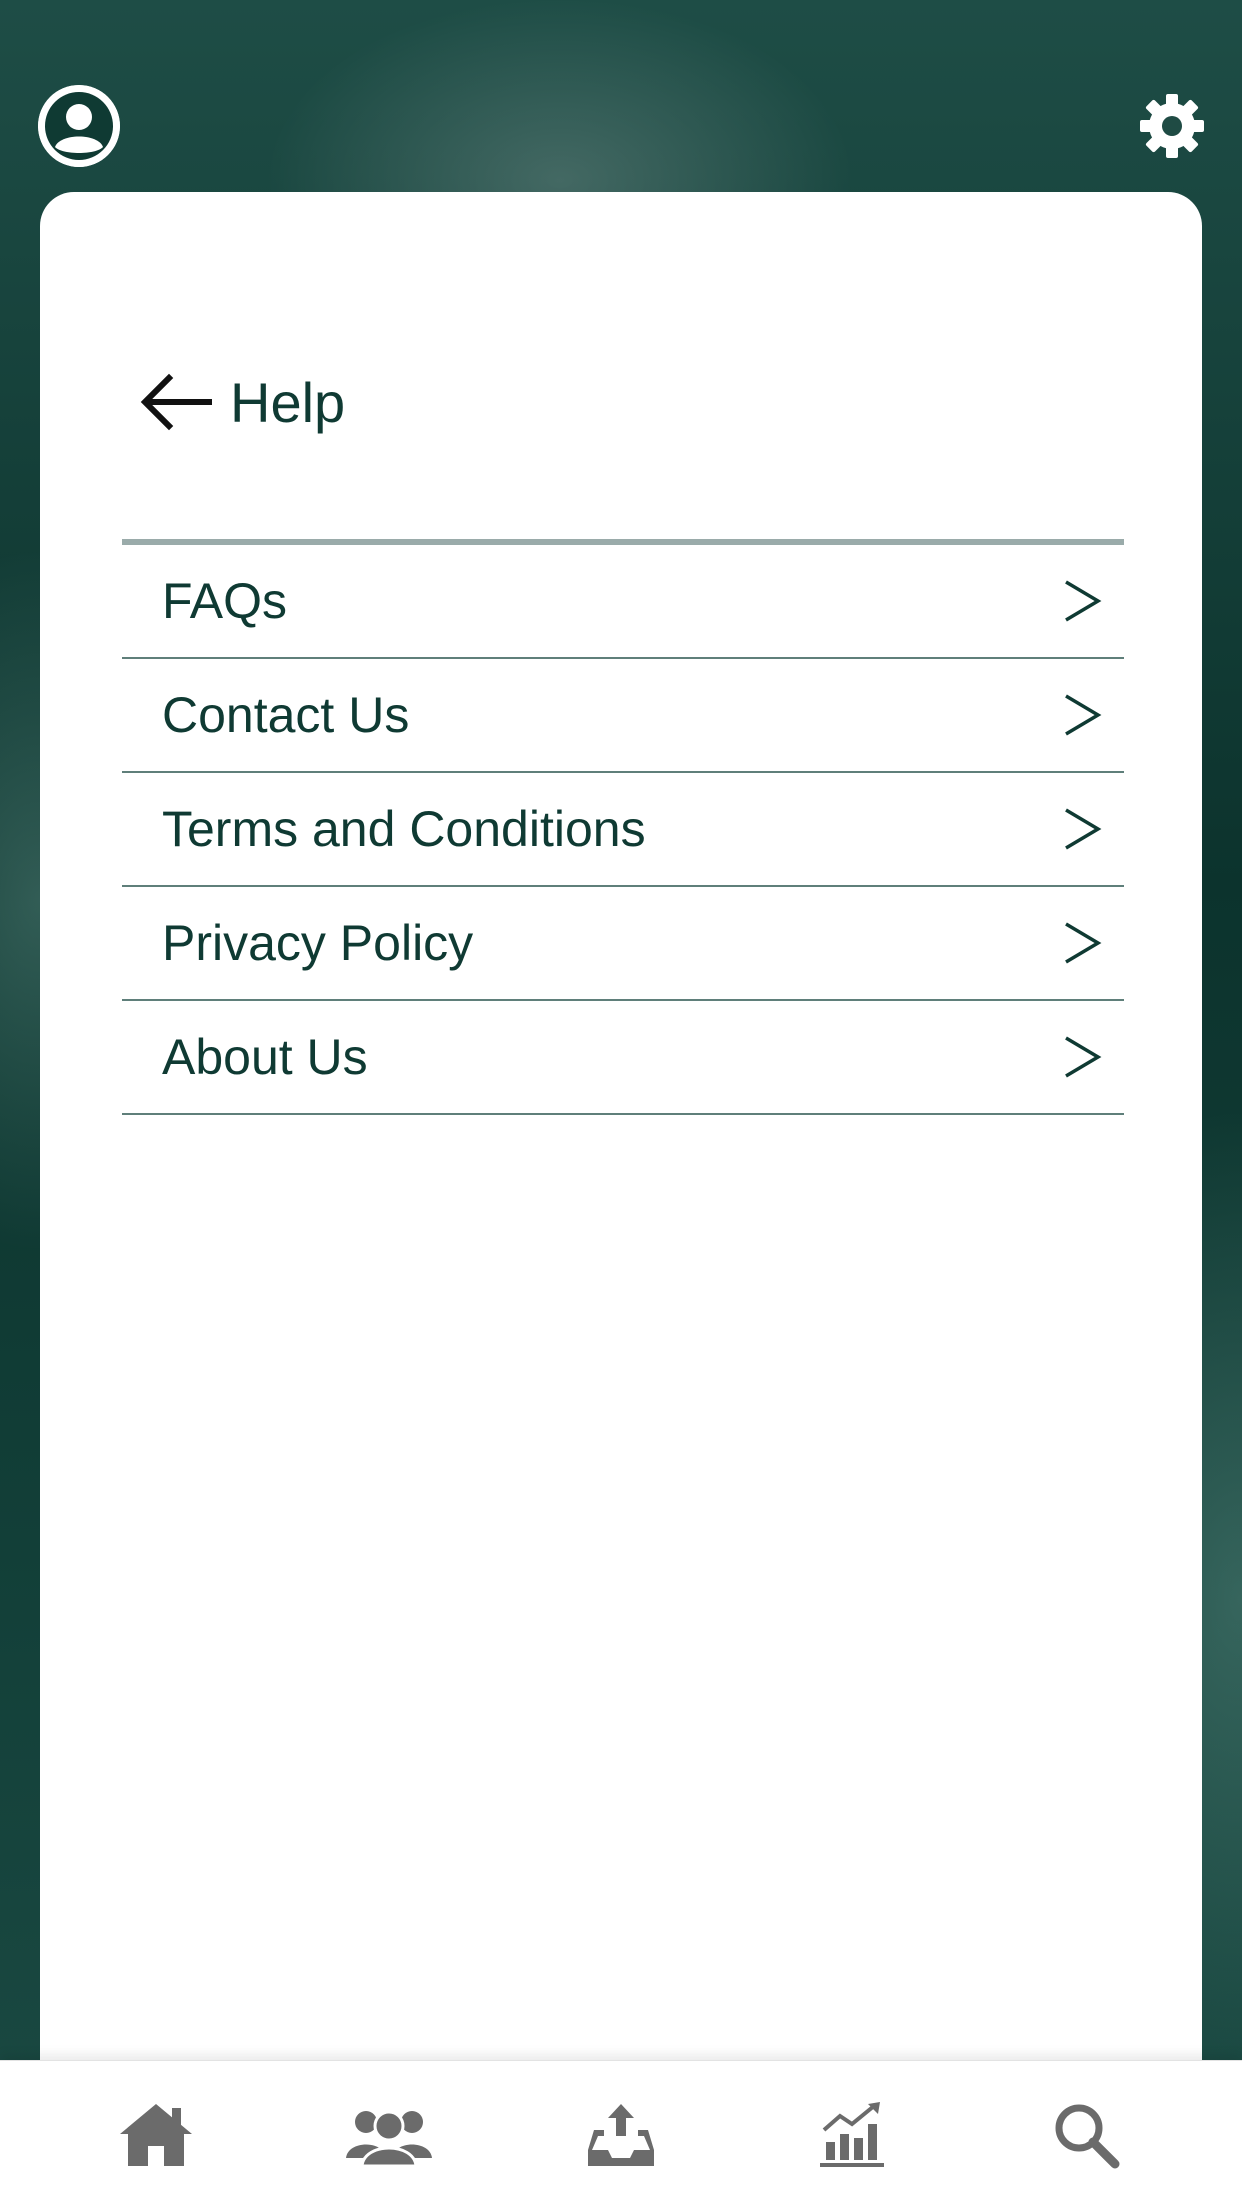 This screenshot has height=2208, width=1242. I want to click on tab-upload, so click(621, 2135).